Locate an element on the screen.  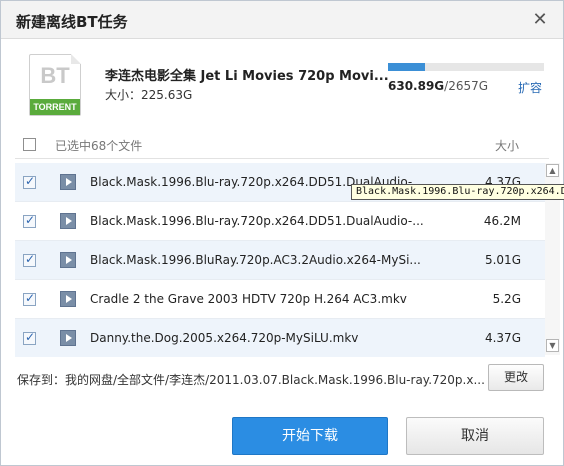
close-icon: ✕ is located at coordinates (540, 20).